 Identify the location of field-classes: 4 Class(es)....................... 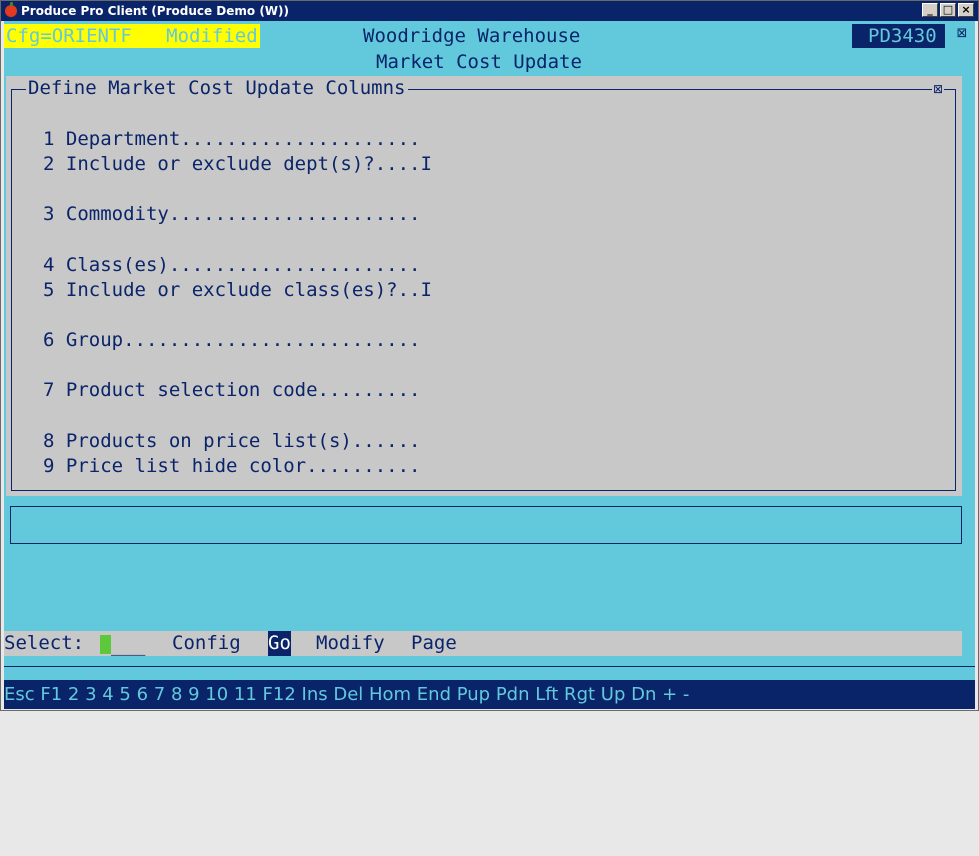
(232, 265).